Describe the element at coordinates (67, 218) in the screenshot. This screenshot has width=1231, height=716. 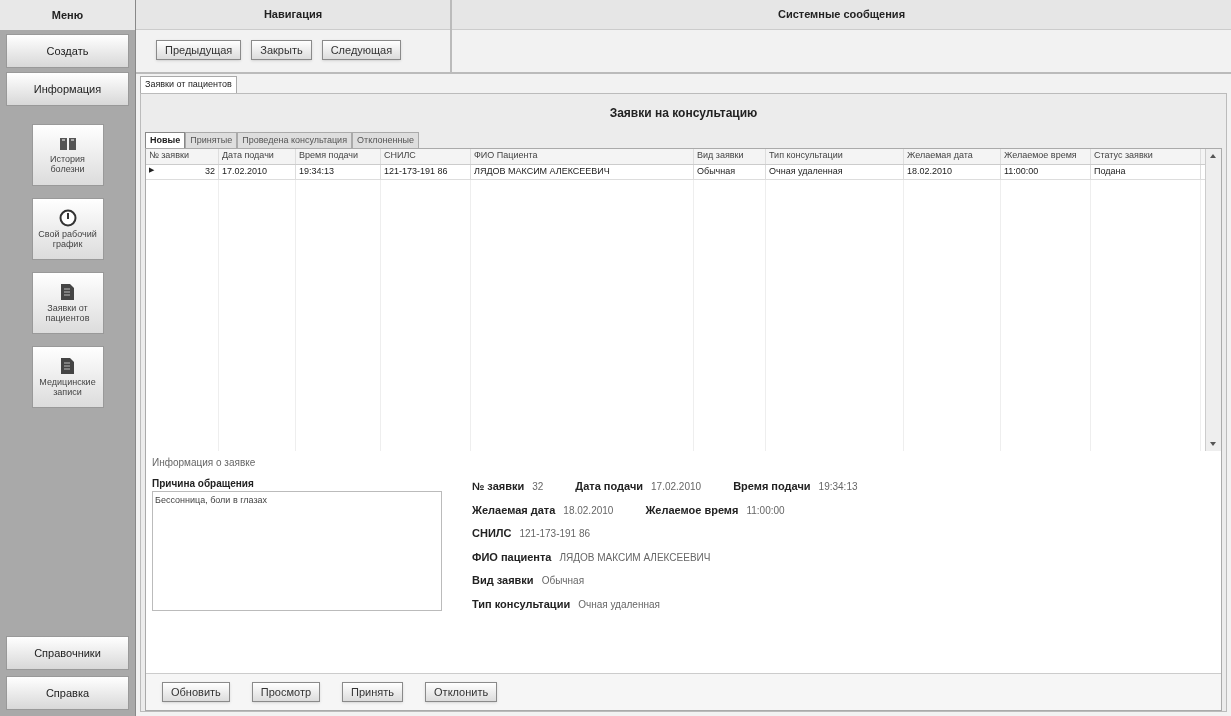
I see `clock-icon` at that location.